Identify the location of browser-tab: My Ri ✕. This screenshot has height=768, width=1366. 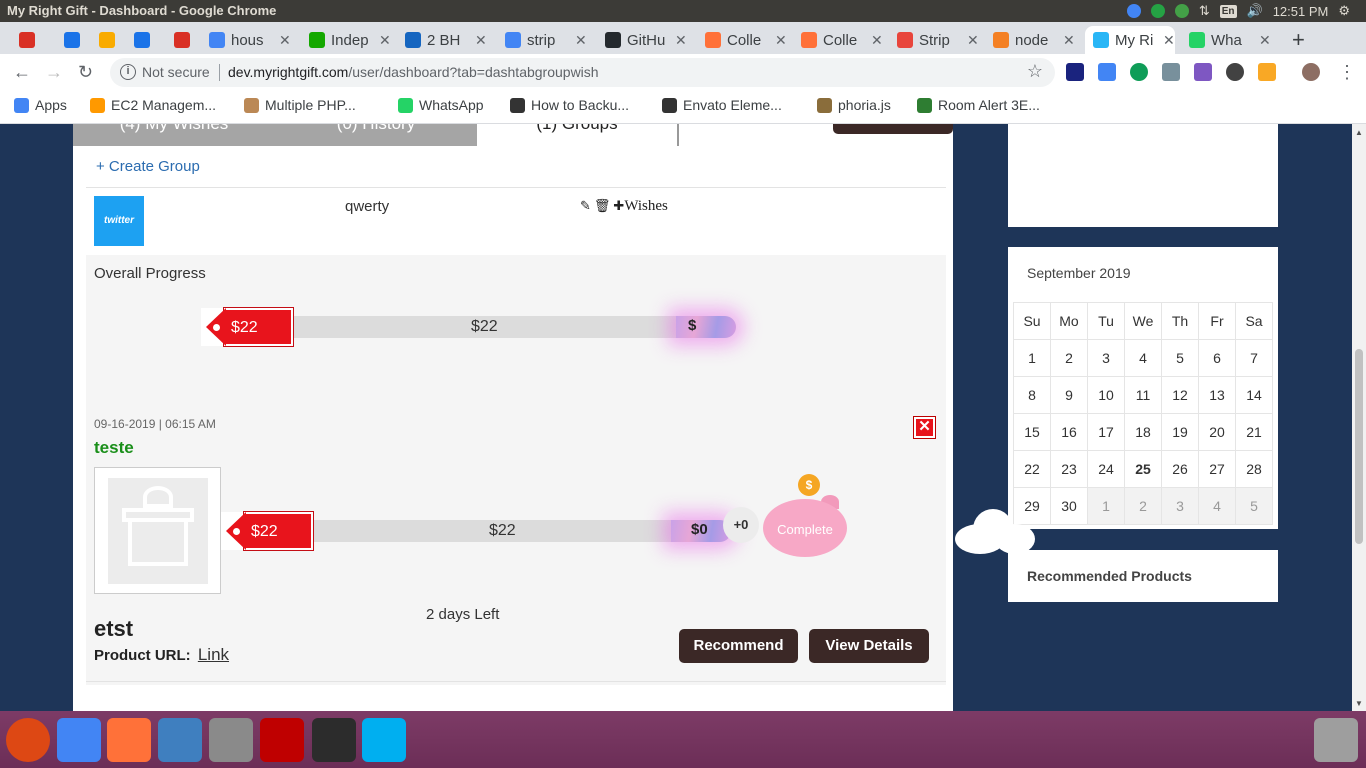
(1130, 40).